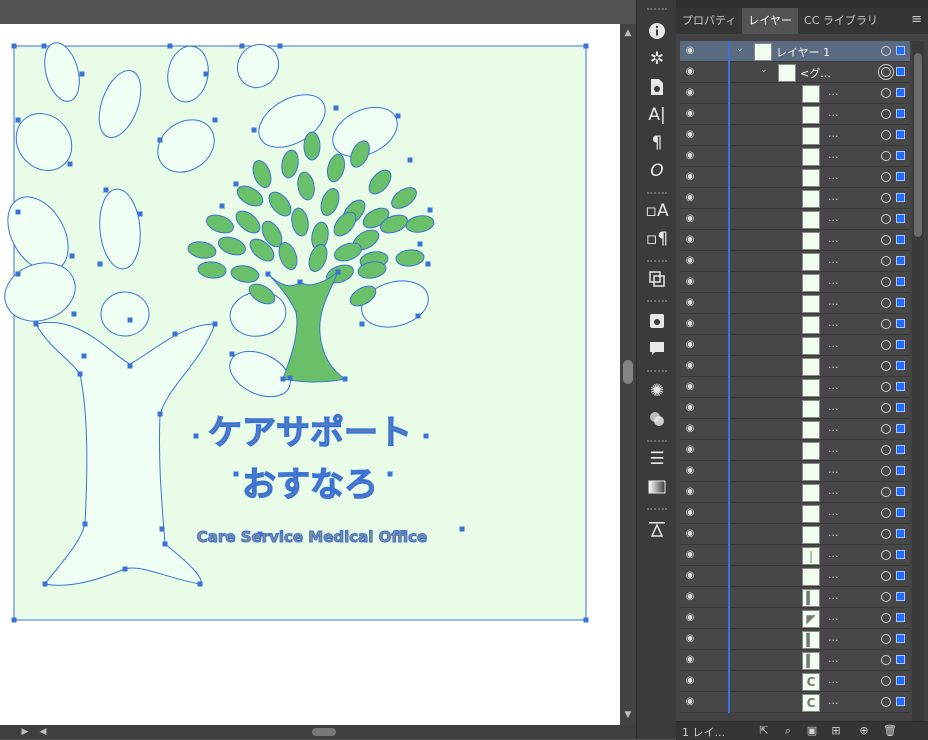 The height and width of the screenshot is (740, 928). Describe the element at coordinates (657, 349) in the screenshot. I see `comment-icon` at that location.